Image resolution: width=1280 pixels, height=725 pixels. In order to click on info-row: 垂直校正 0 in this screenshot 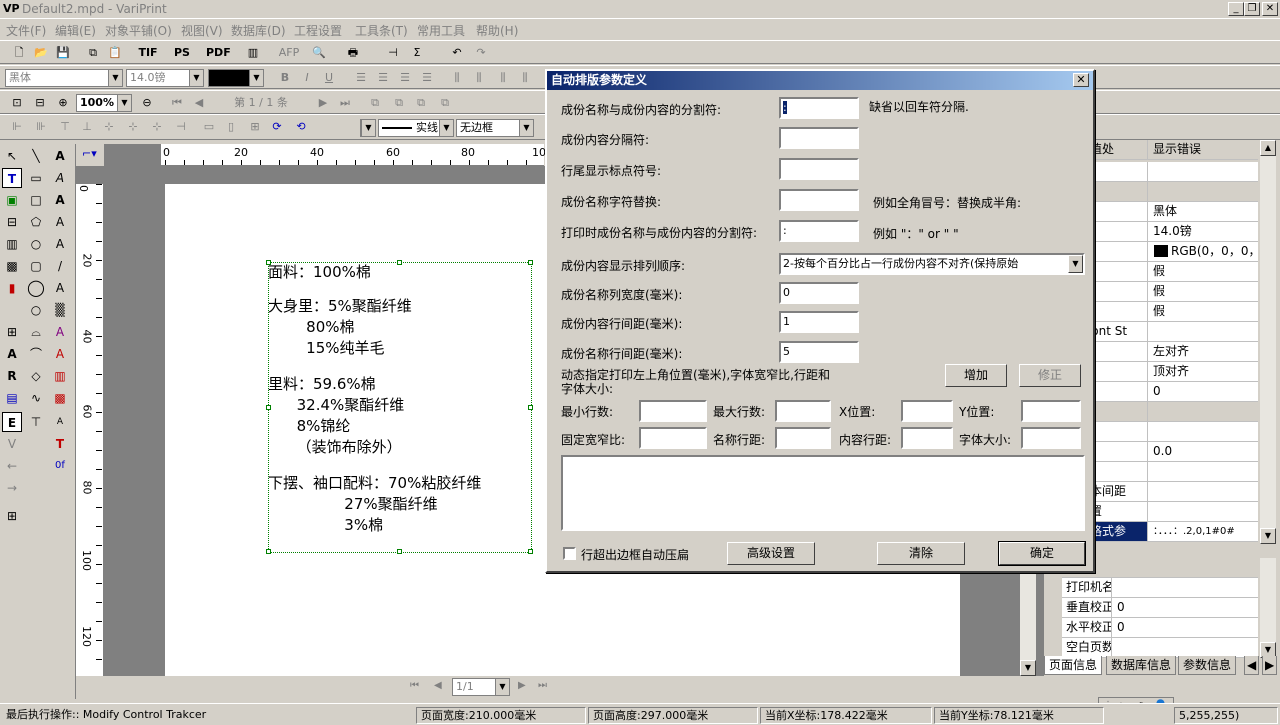, I will do `click(1160, 608)`.